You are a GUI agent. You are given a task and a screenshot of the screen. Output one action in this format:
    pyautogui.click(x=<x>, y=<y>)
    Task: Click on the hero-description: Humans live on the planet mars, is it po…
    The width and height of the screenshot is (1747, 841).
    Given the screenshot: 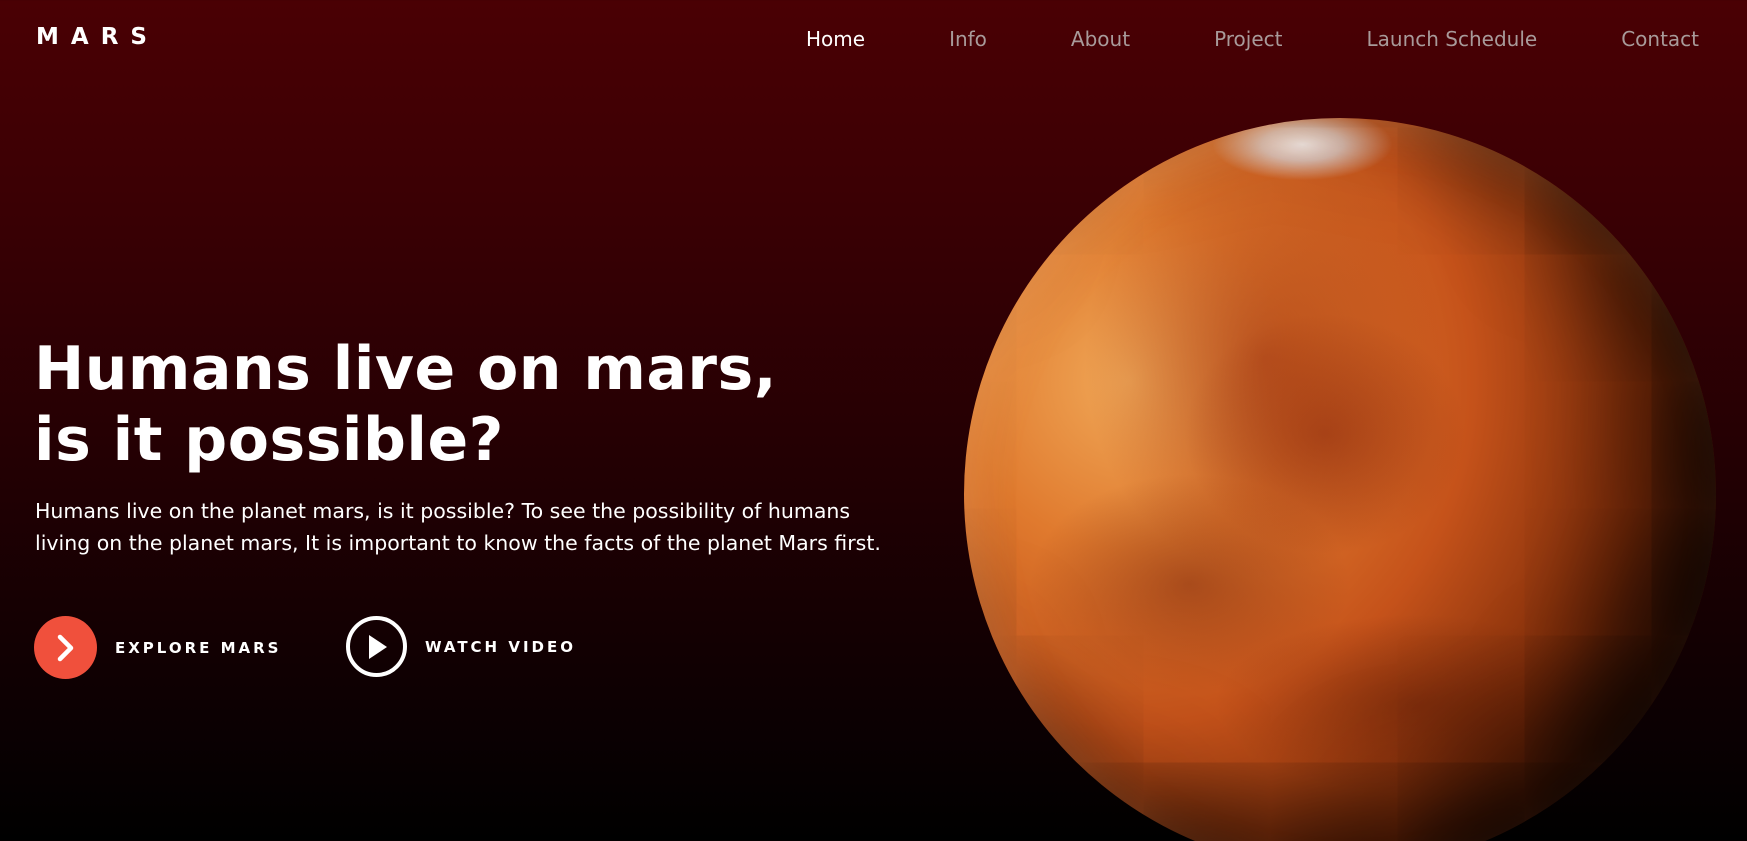 What is the action you would take?
    pyautogui.click(x=458, y=527)
    